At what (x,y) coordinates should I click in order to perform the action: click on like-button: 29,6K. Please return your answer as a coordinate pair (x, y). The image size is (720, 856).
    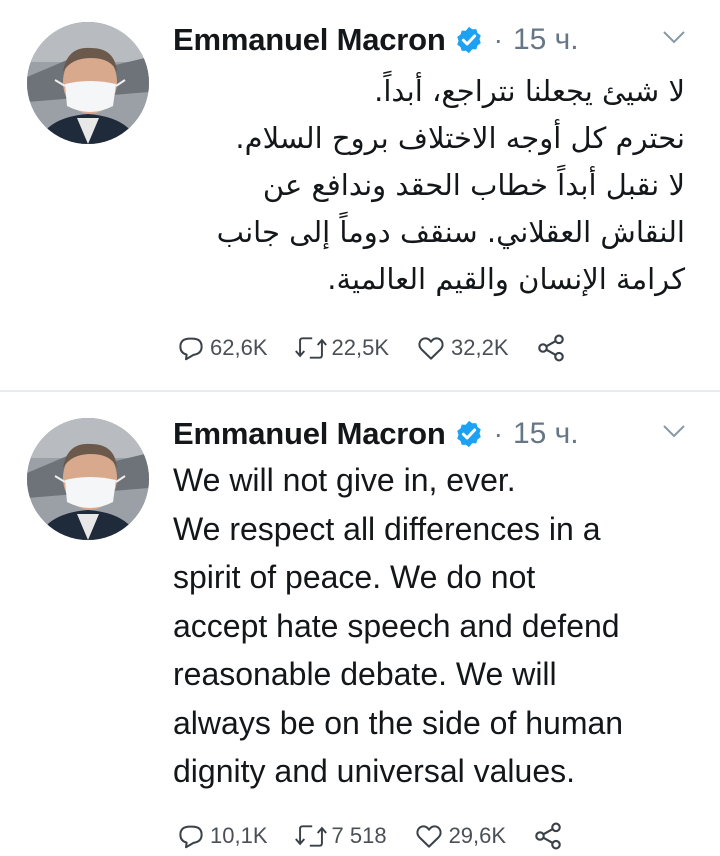
    Looking at the image, I should click on (460, 836).